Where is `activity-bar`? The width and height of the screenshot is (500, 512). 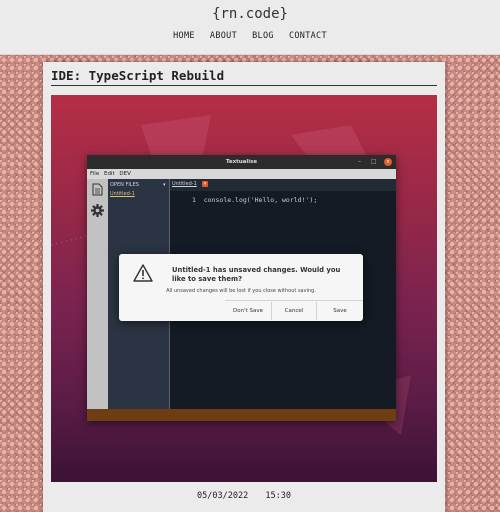 activity-bar is located at coordinates (97, 294).